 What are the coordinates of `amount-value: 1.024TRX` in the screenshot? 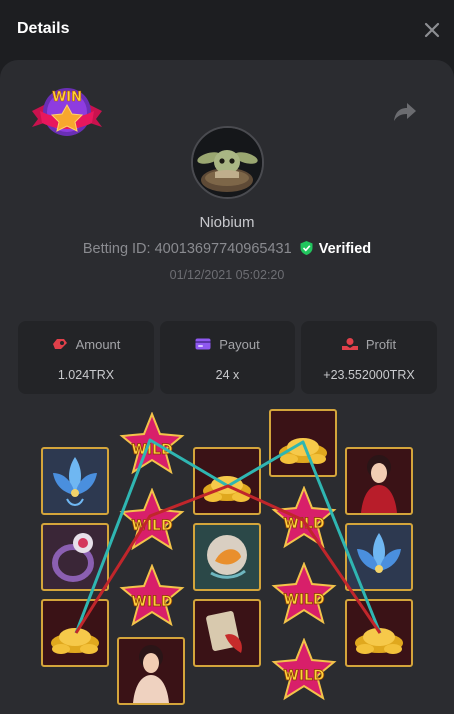 It's located at (86, 375).